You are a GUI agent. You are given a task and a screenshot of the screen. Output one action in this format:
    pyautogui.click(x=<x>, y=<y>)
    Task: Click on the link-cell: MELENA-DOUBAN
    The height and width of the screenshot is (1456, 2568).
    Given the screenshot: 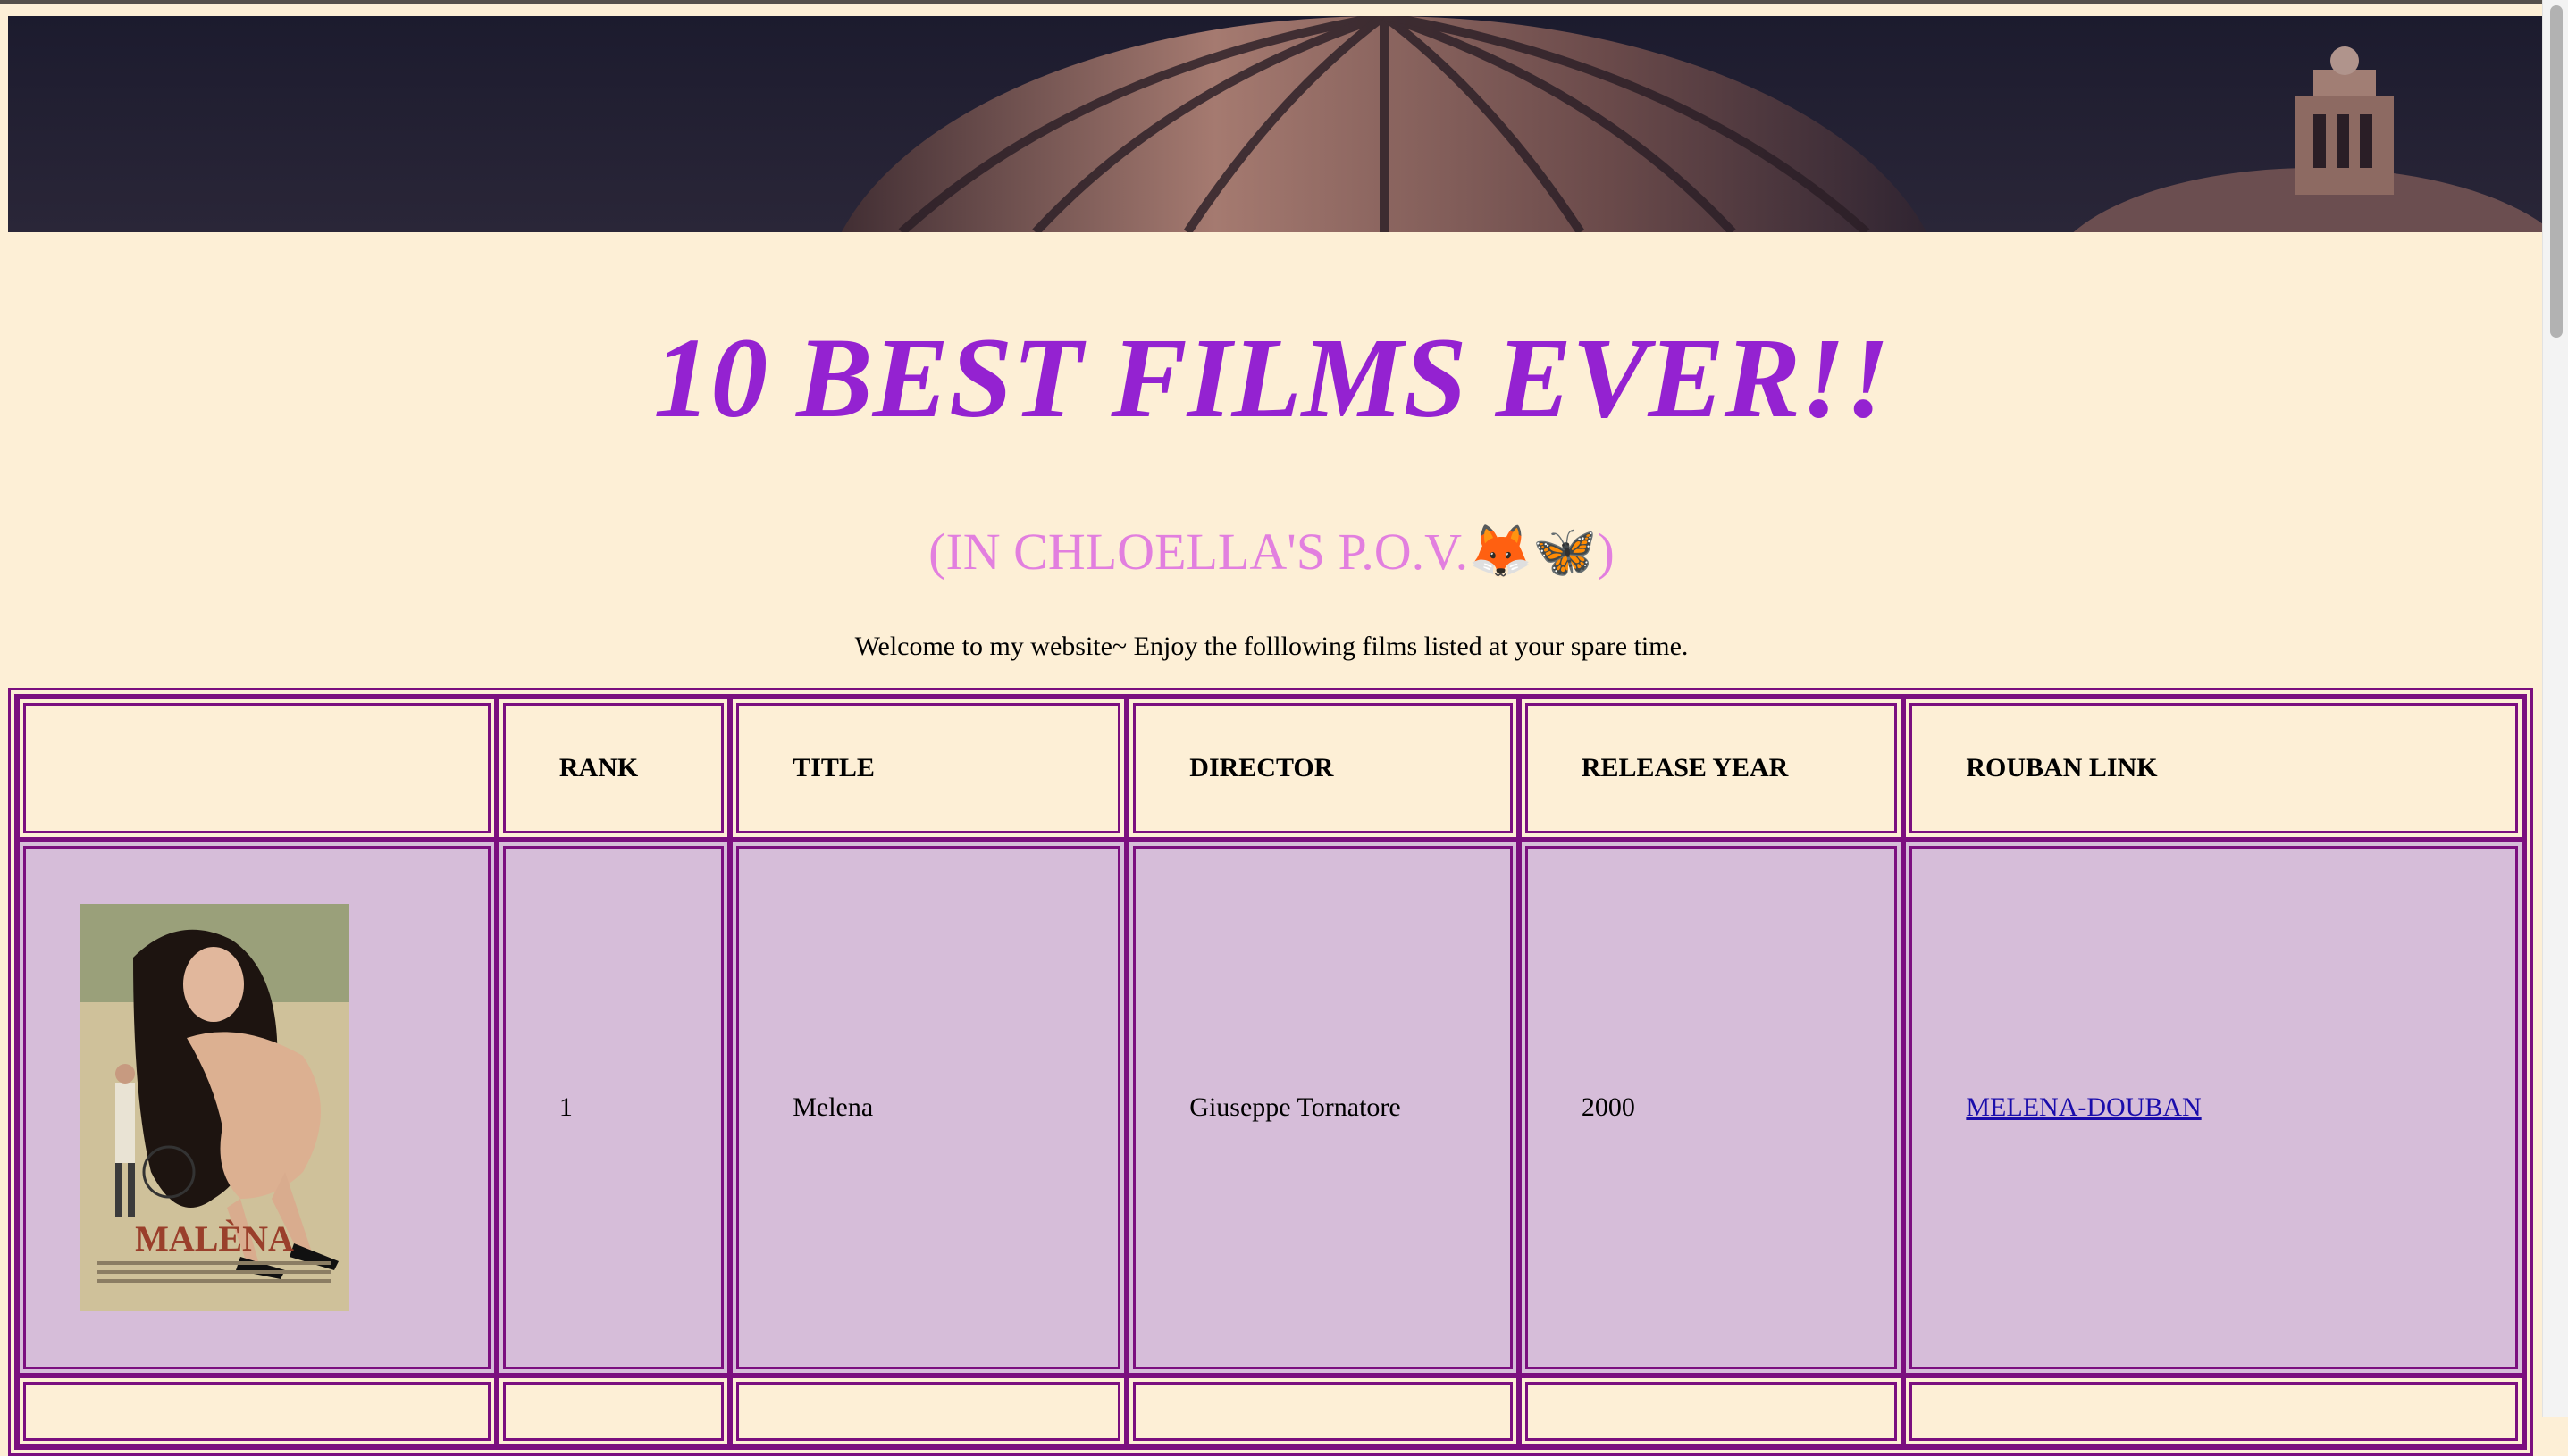 What is the action you would take?
    pyautogui.click(x=2213, y=1108)
    